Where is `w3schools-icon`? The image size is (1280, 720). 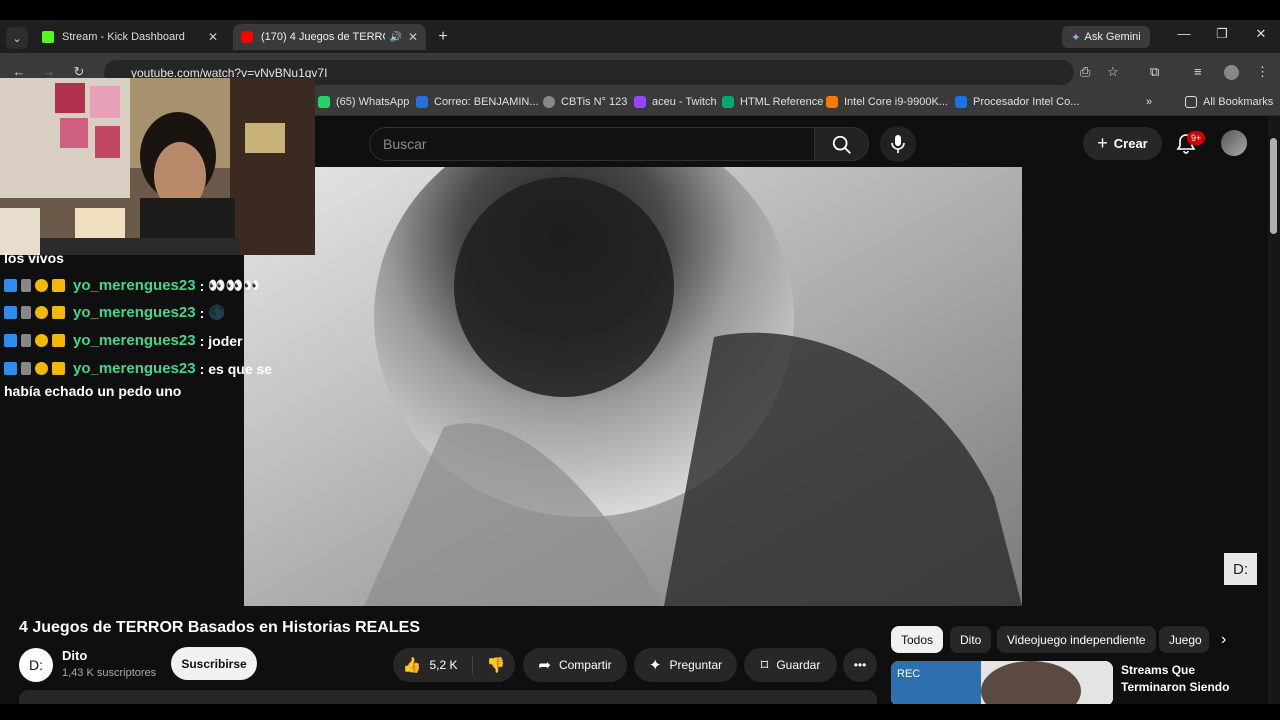 w3schools-icon is located at coordinates (728, 102).